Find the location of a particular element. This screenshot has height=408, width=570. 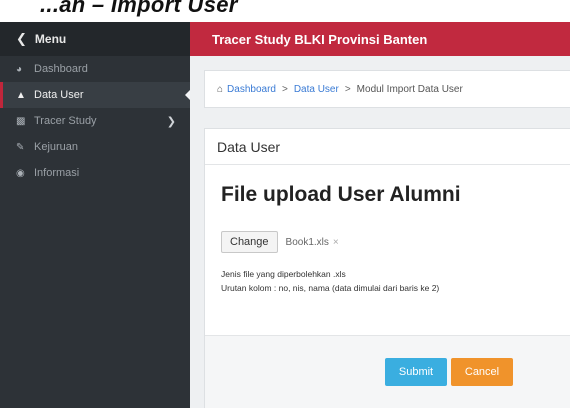

cancel-button: Cancel is located at coordinates (482, 372).